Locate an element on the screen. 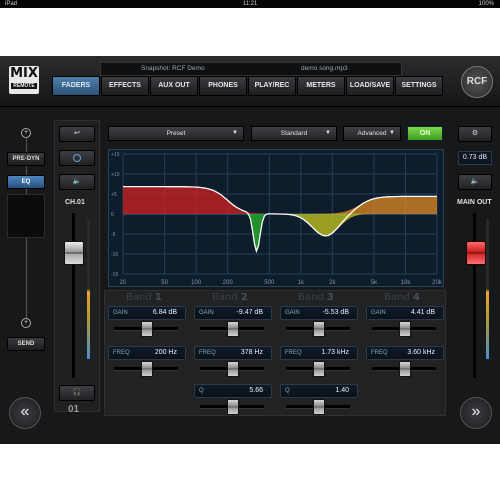 The image size is (500, 500). band-freq-value: 1.73 kHz is located at coordinates (335, 352).